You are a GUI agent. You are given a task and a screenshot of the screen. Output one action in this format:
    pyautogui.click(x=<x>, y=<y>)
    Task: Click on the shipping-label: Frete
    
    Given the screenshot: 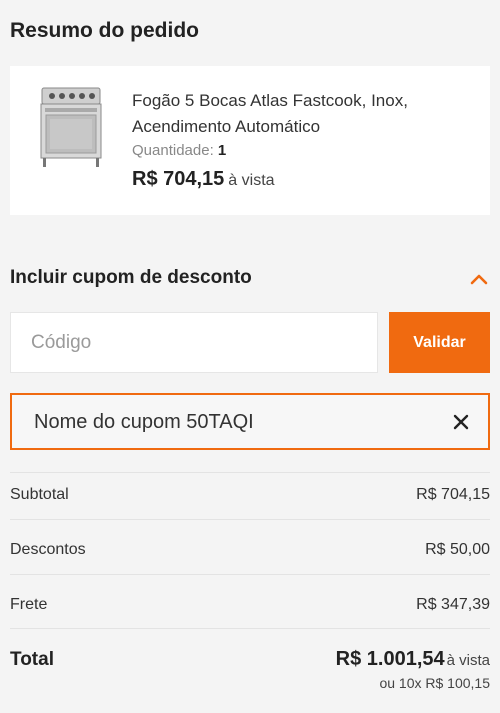 What is the action you would take?
    pyautogui.click(x=29, y=604)
    